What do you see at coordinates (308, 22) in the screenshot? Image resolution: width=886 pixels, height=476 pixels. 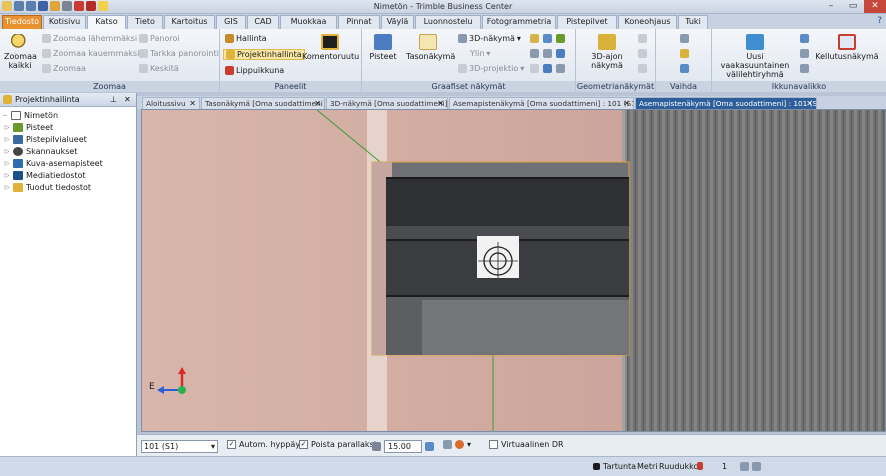 I see `tab-muokkaa: Muokkaa` at bounding box center [308, 22].